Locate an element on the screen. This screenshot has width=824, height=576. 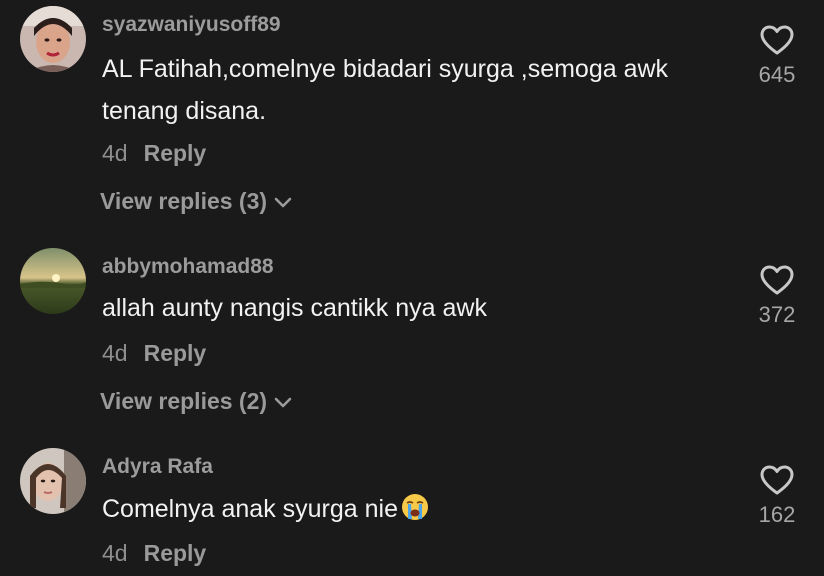
view-replies-label: View replies (3) is located at coordinates (184, 201).